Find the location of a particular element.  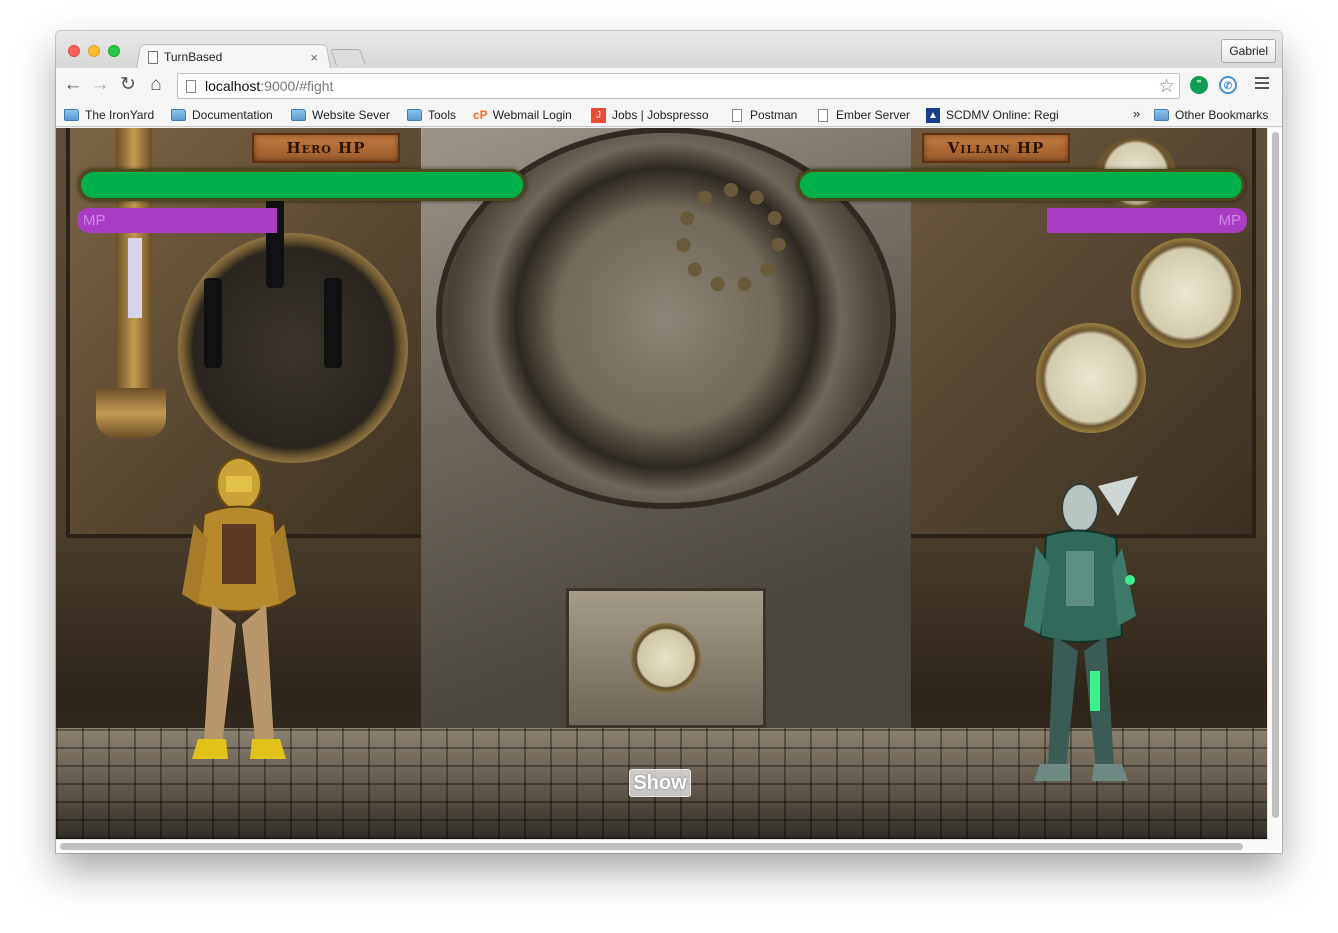

bookmark-postman: Postman is located at coordinates (764, 115).